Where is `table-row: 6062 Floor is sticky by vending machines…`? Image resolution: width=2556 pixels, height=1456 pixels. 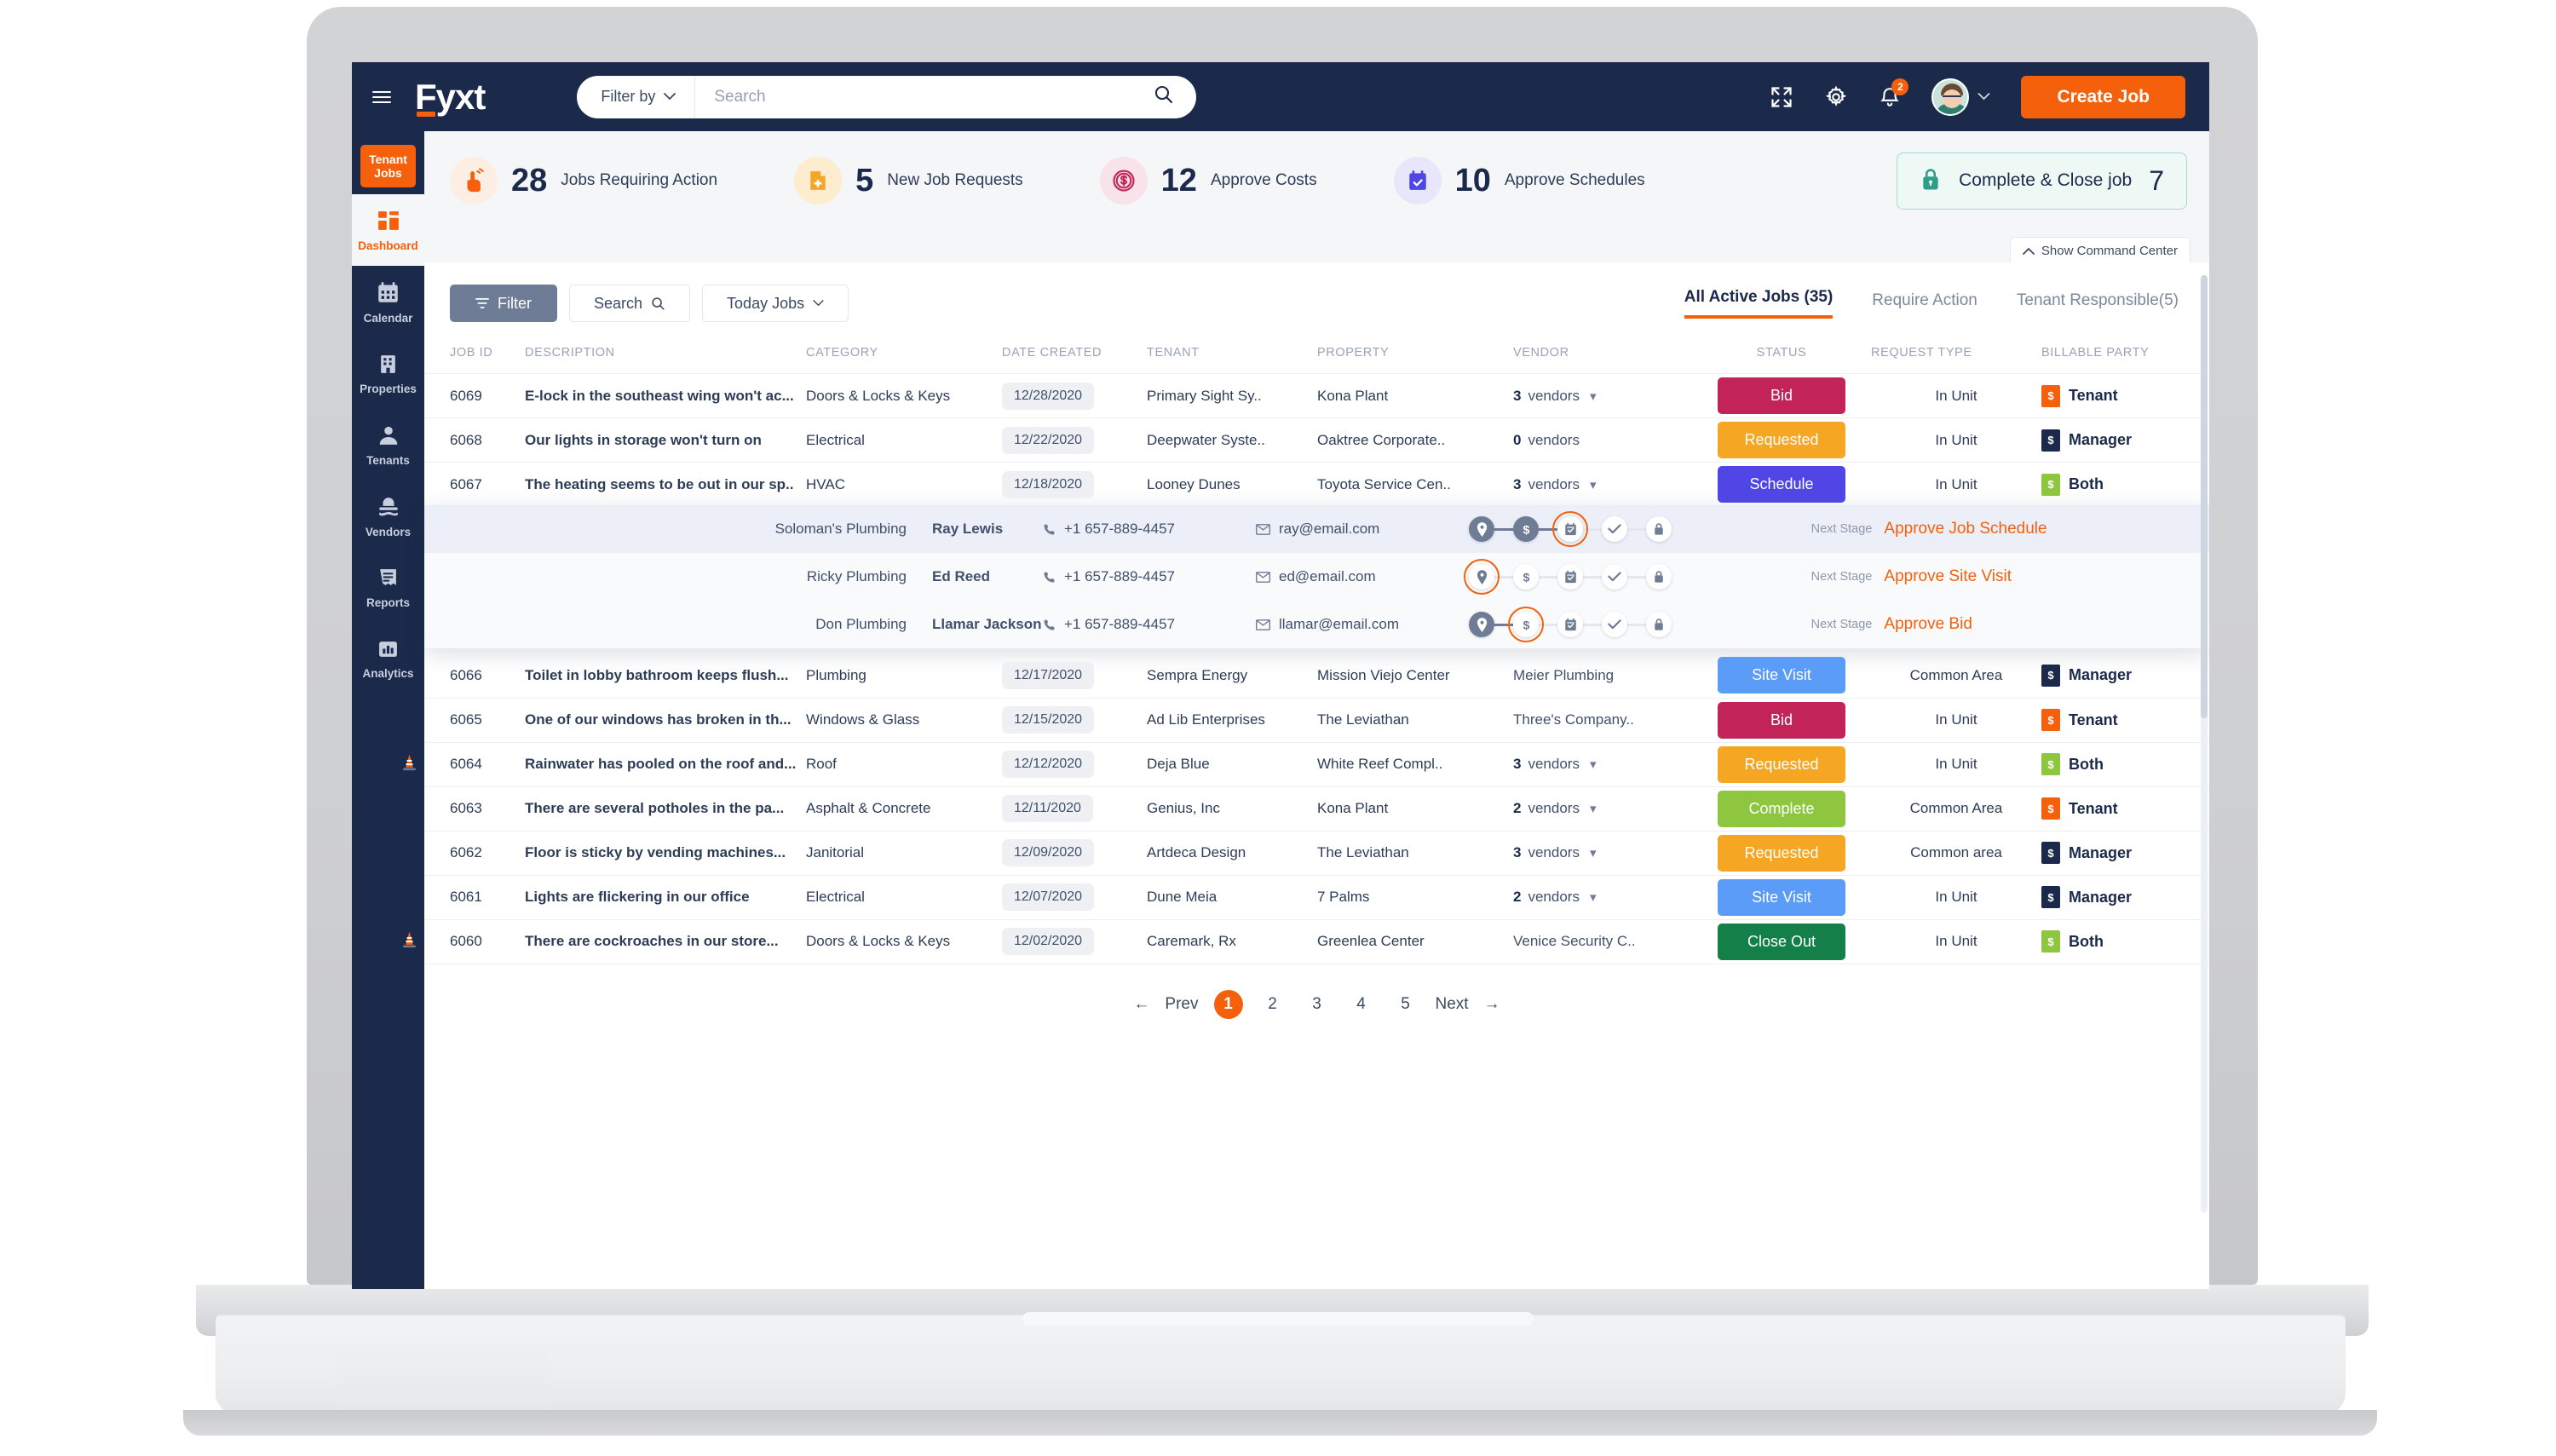
table-row: 6062 Floor is sticky by vending machines… is located at coordinates (1316, 854).